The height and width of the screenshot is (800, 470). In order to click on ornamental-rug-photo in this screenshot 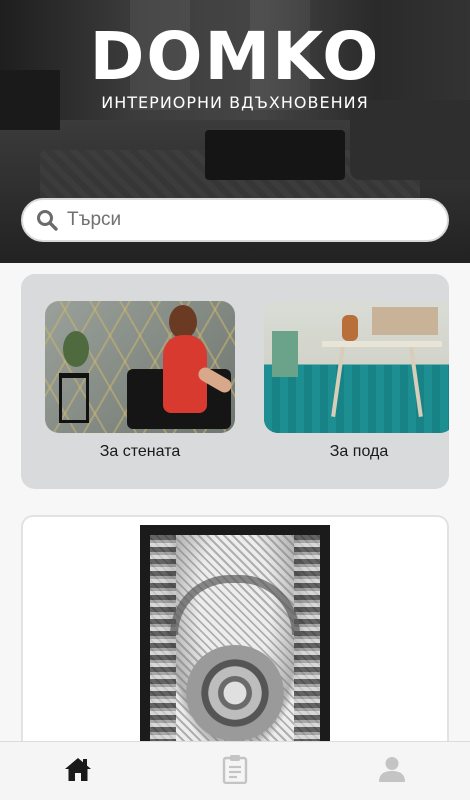, I will do `click(235, 649)`.